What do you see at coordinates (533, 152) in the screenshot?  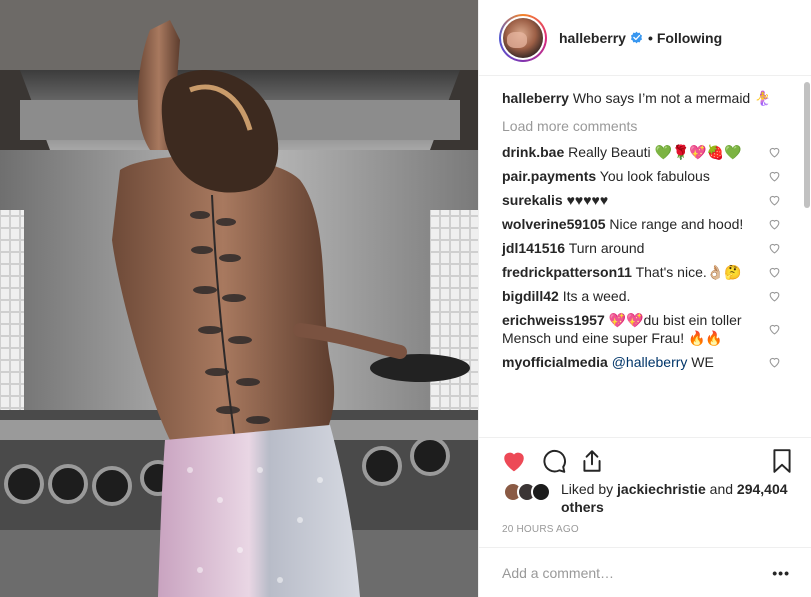 I see `comment-username: drink.bae` at bounding box center [533, 152].